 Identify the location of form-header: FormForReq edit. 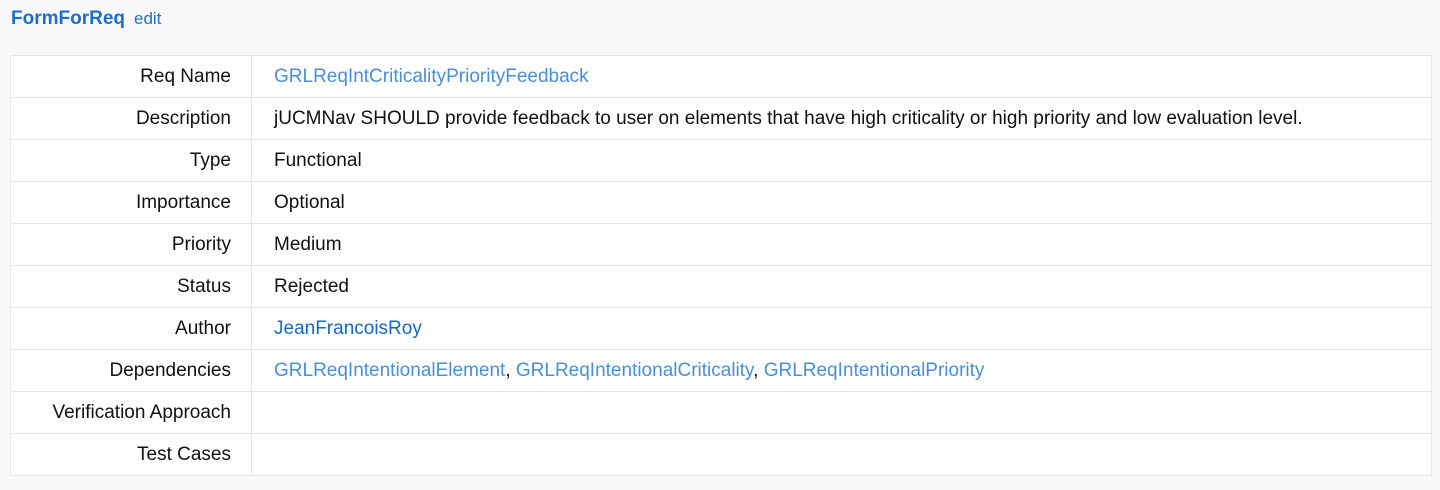
(86, 21).